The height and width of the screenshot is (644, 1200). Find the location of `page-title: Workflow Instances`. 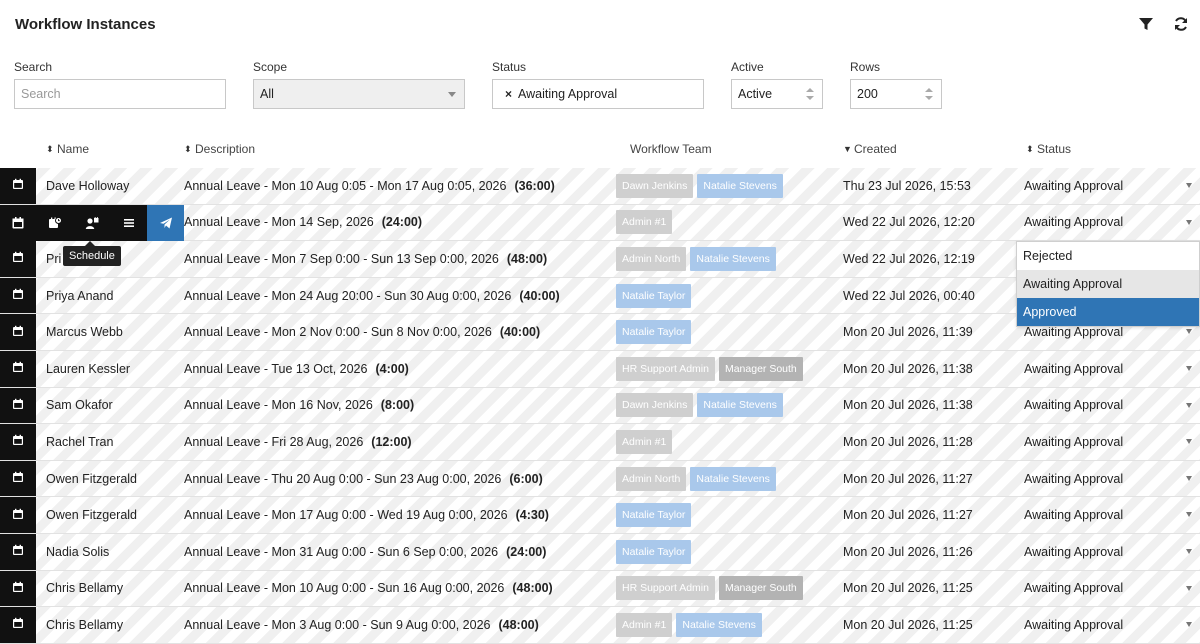

page-title: Workflow Instances is located at coordinates (85, 24).